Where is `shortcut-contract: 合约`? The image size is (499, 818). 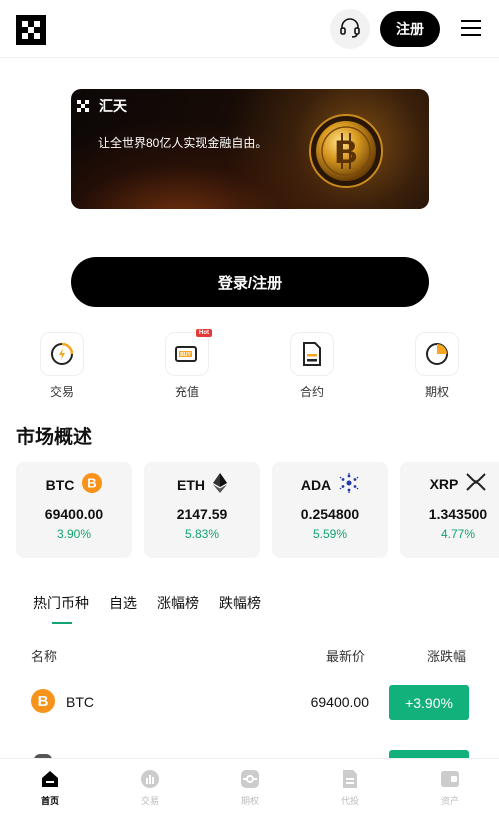 shortcut-contract: 合约 is located at coordinates (312, 366).